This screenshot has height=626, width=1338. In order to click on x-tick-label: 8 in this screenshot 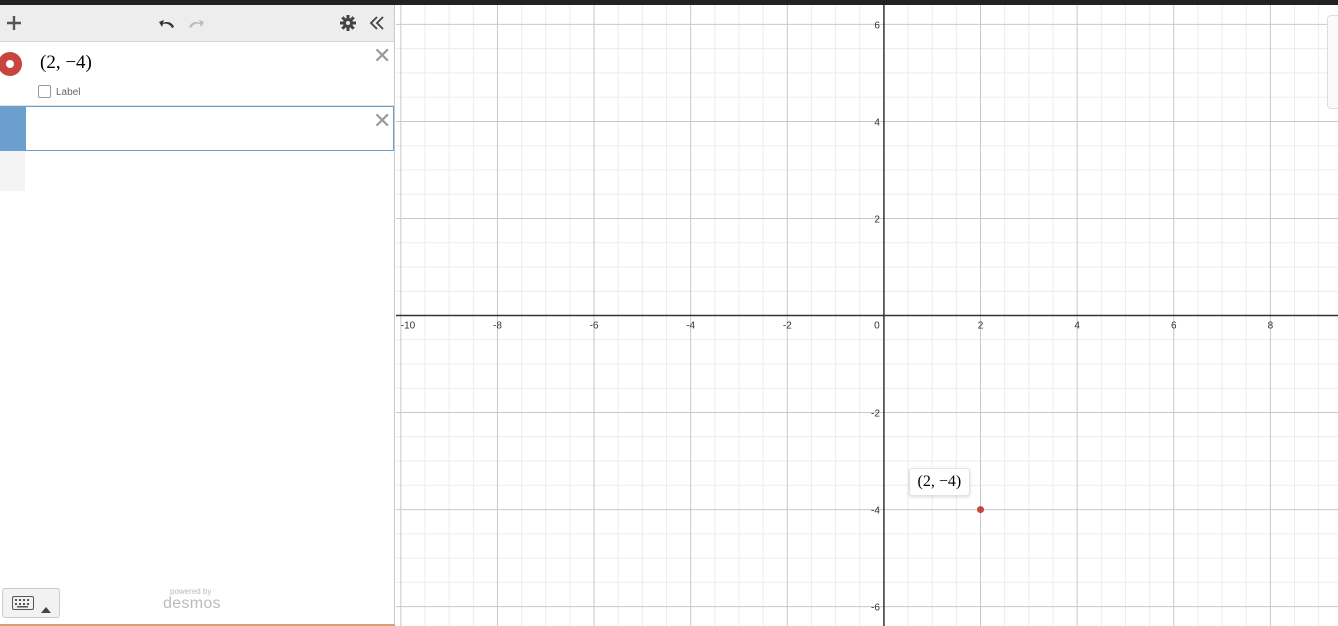, I will do `click(1271, 326)`.